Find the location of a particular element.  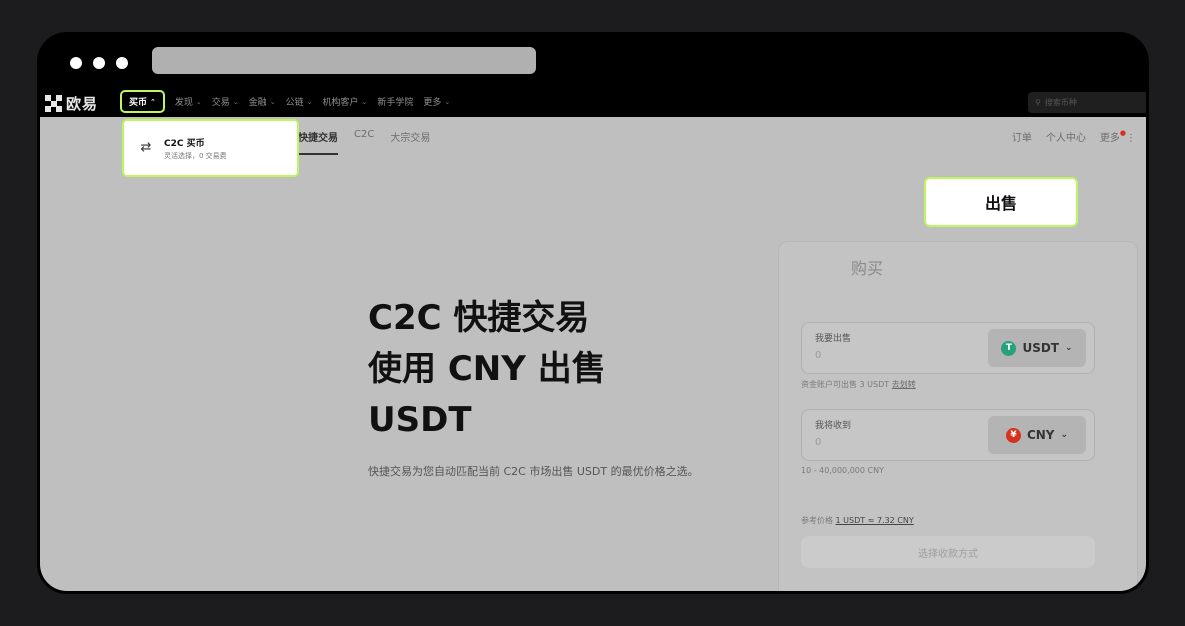

available-balance: 资金账户可出售 3 USDT 去划转 is located at coordinates (858, 384).